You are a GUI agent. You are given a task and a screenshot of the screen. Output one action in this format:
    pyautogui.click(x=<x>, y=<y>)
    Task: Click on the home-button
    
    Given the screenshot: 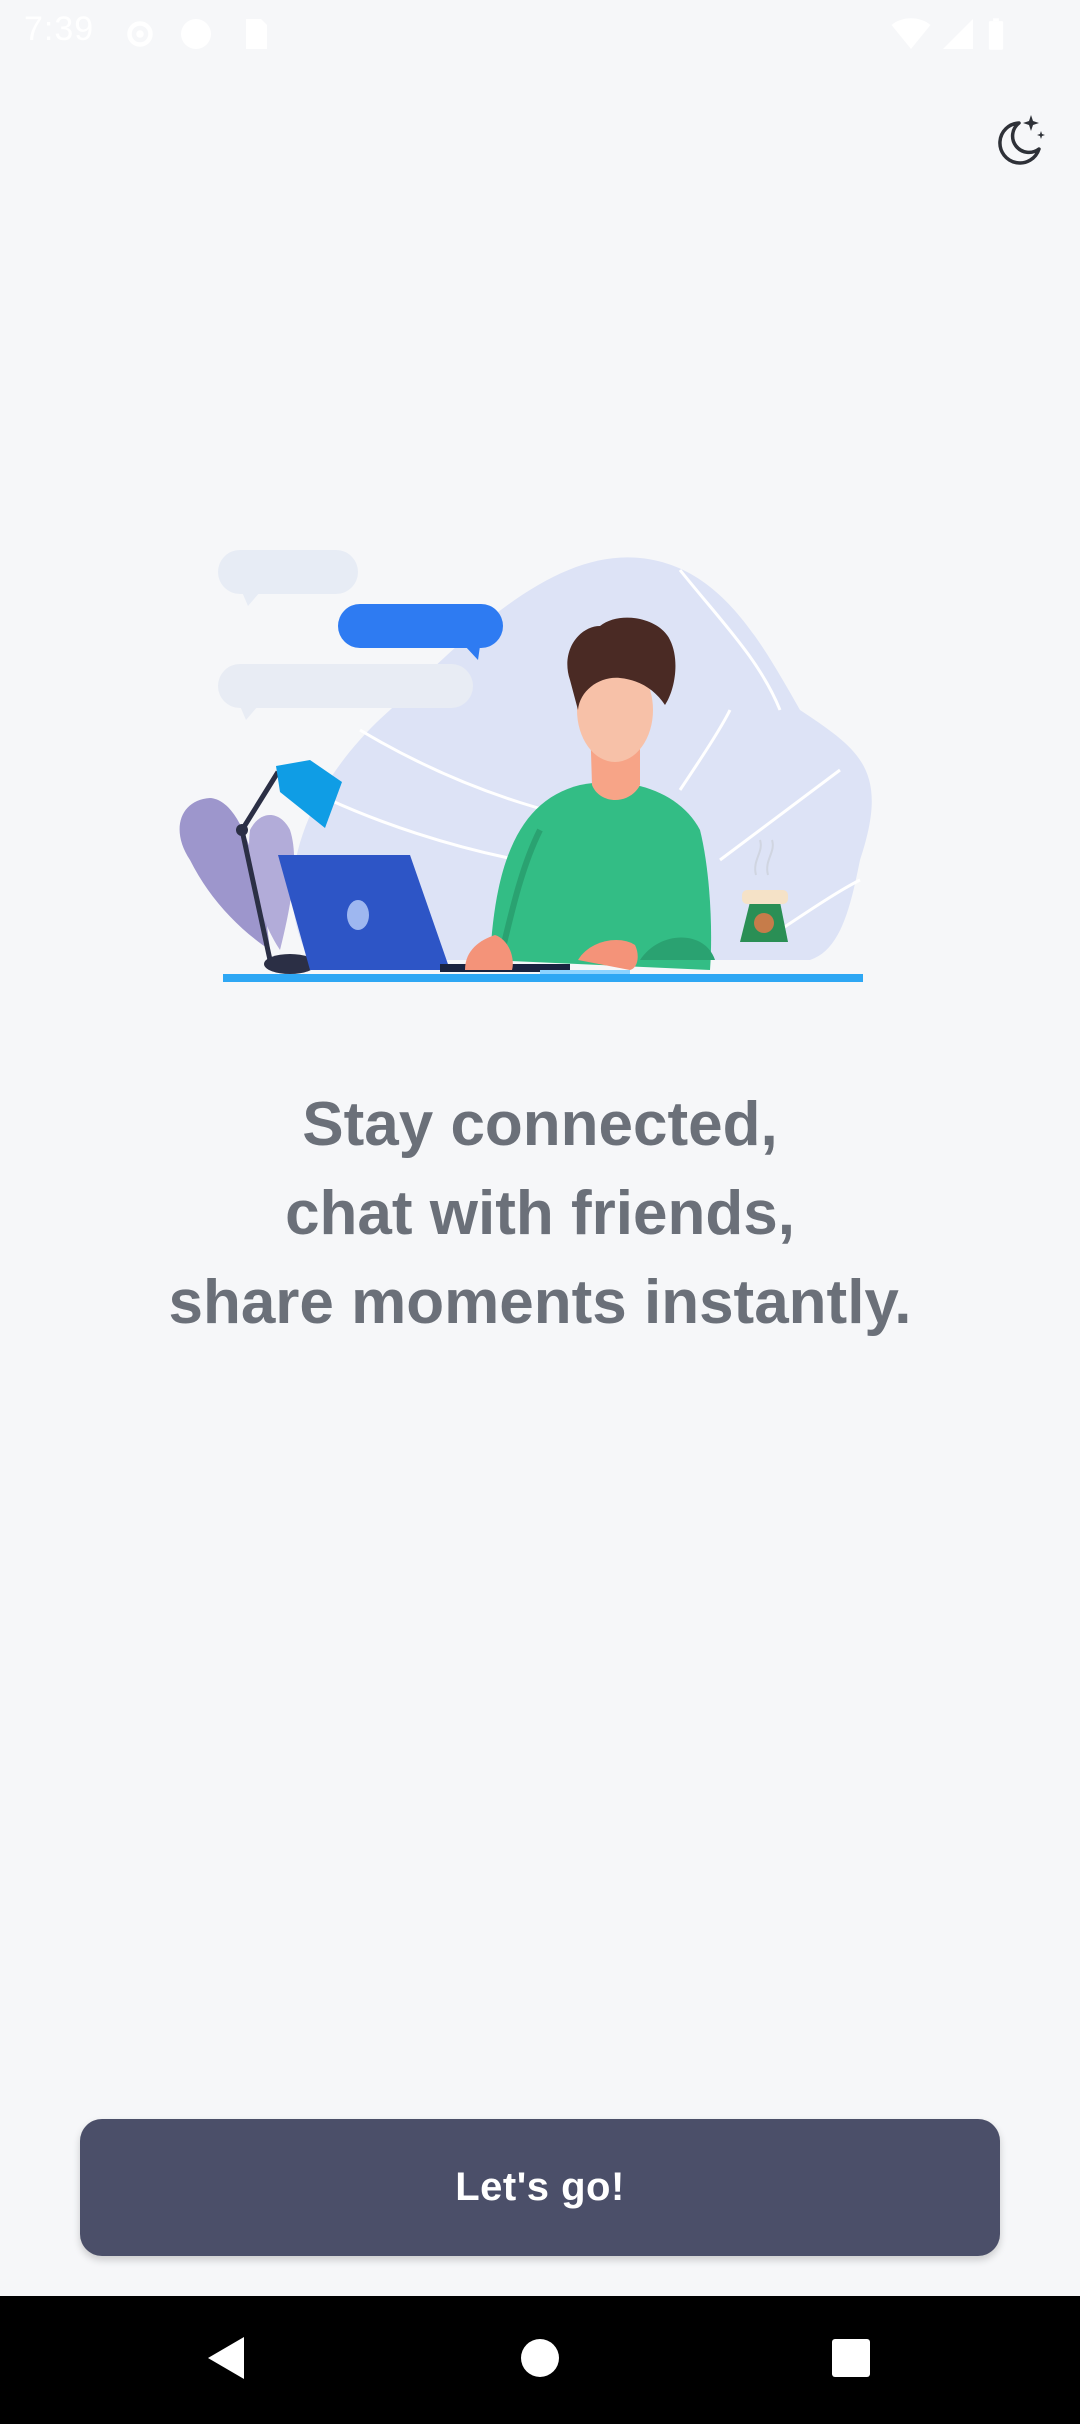 What is the action you would take?
    pyautogui.click(x=540, y=2360)
    